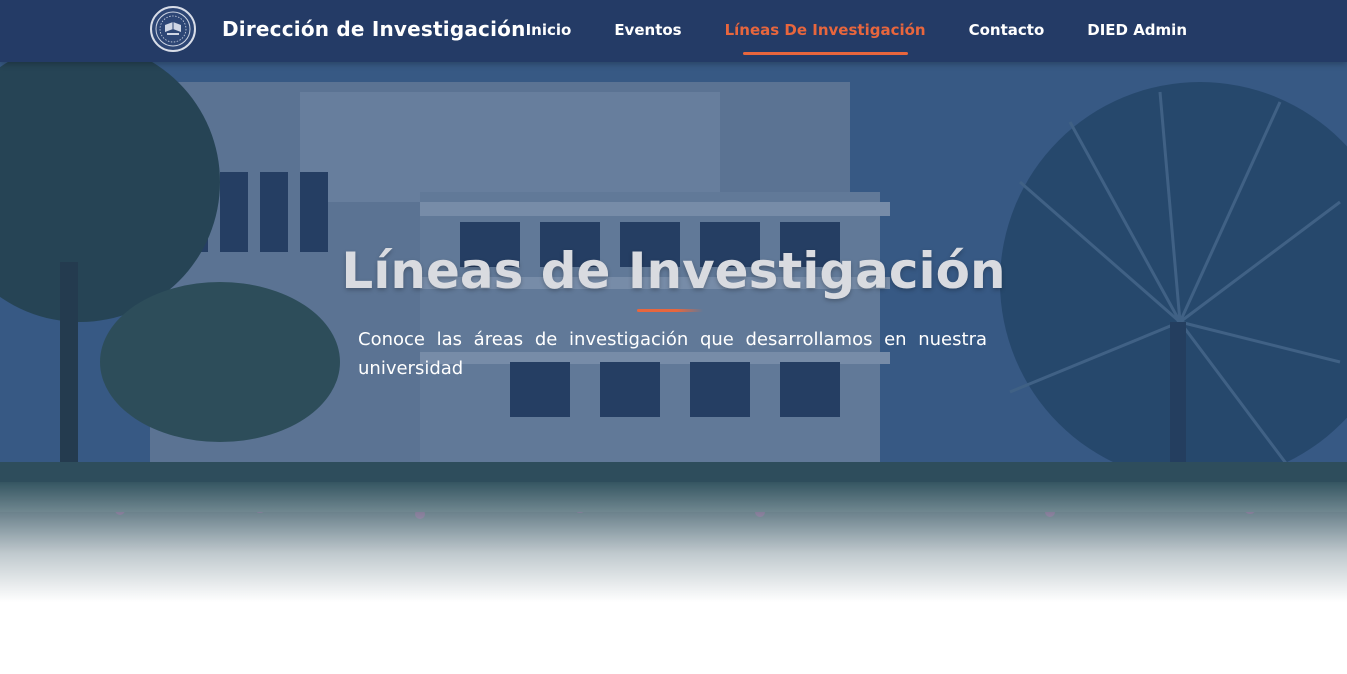 This screenshot has height=674, width=1347. Describe the element at coordinates (673, 271) in the screenshot. I see `hero-title: Líneas de Investigación` at that location.